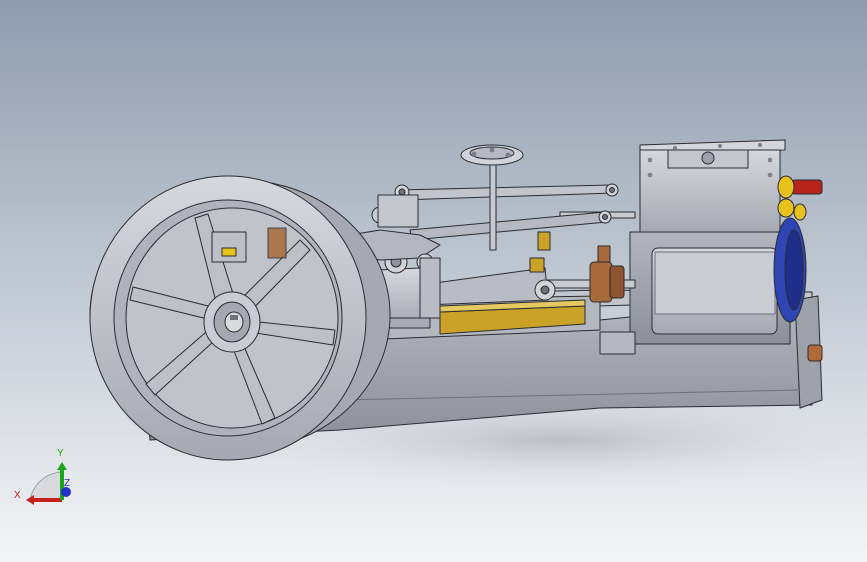 This screenshot has width=867, height=562. I want to click on y-axis-label: Y, so click(60, 453).